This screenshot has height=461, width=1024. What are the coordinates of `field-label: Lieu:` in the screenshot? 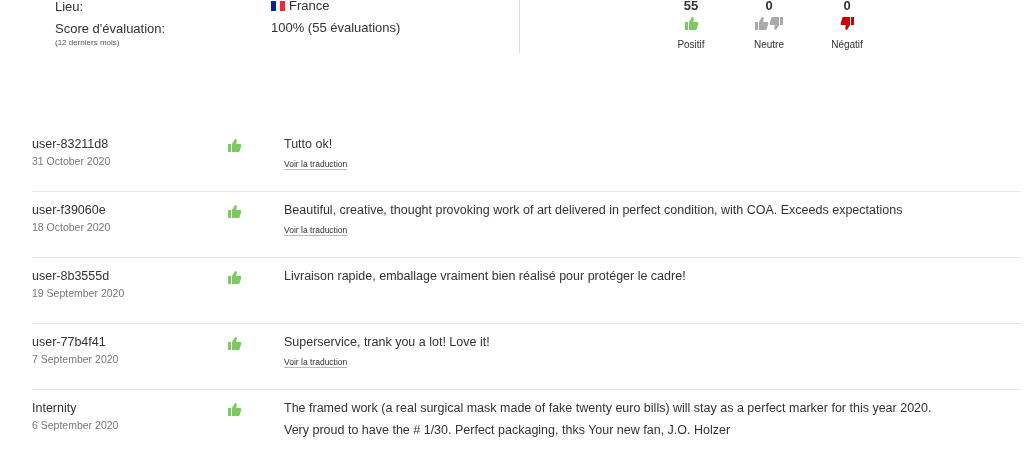 It's located at (69, 7).